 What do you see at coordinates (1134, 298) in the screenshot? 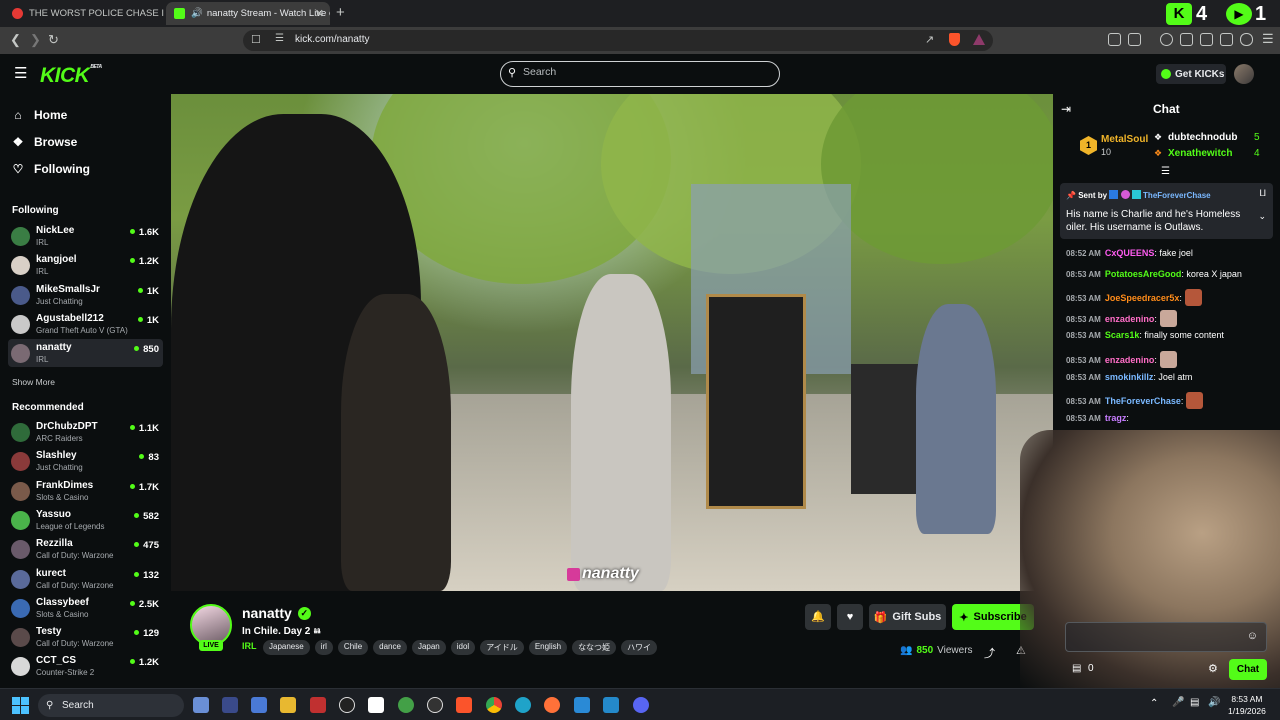
I see `chat-message: 08:53 AM JoeSpeedracer5x:` at bounding box center [1134, 298].